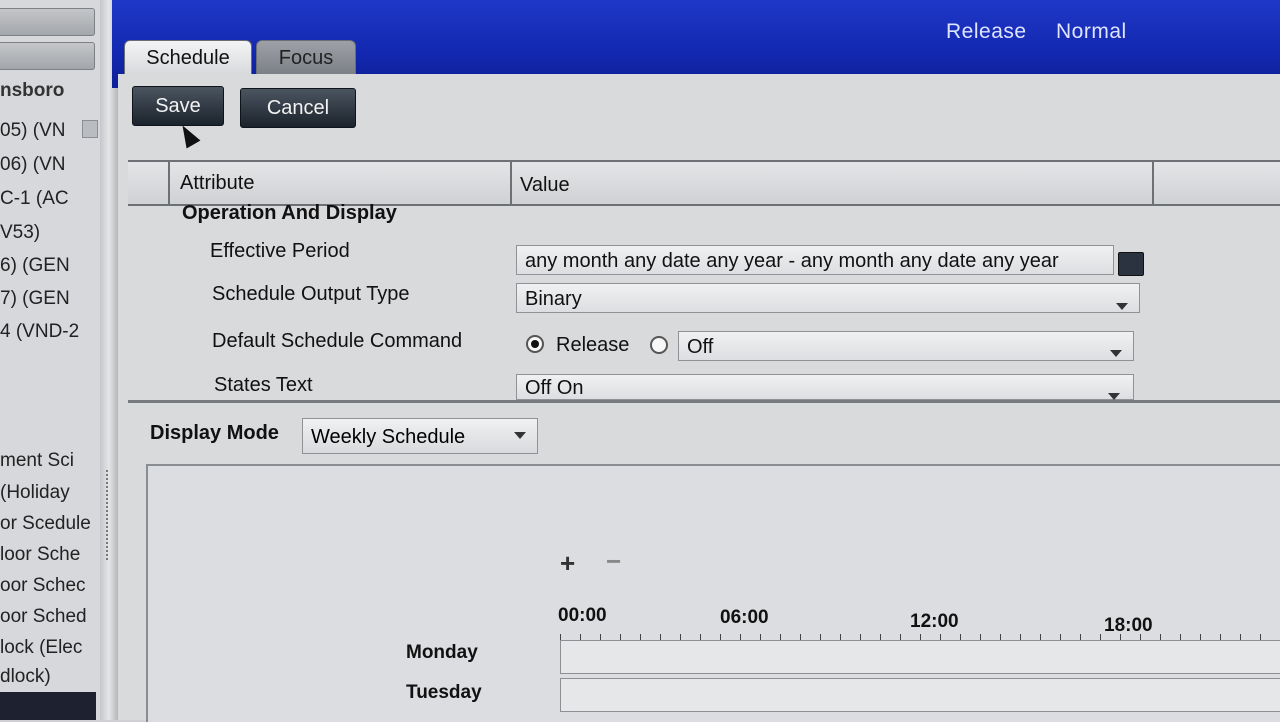 This screenshot has width=1280, height=722. I want to click on row-label-schedule-output-type: Schedule Output Type, so click(311, 294).